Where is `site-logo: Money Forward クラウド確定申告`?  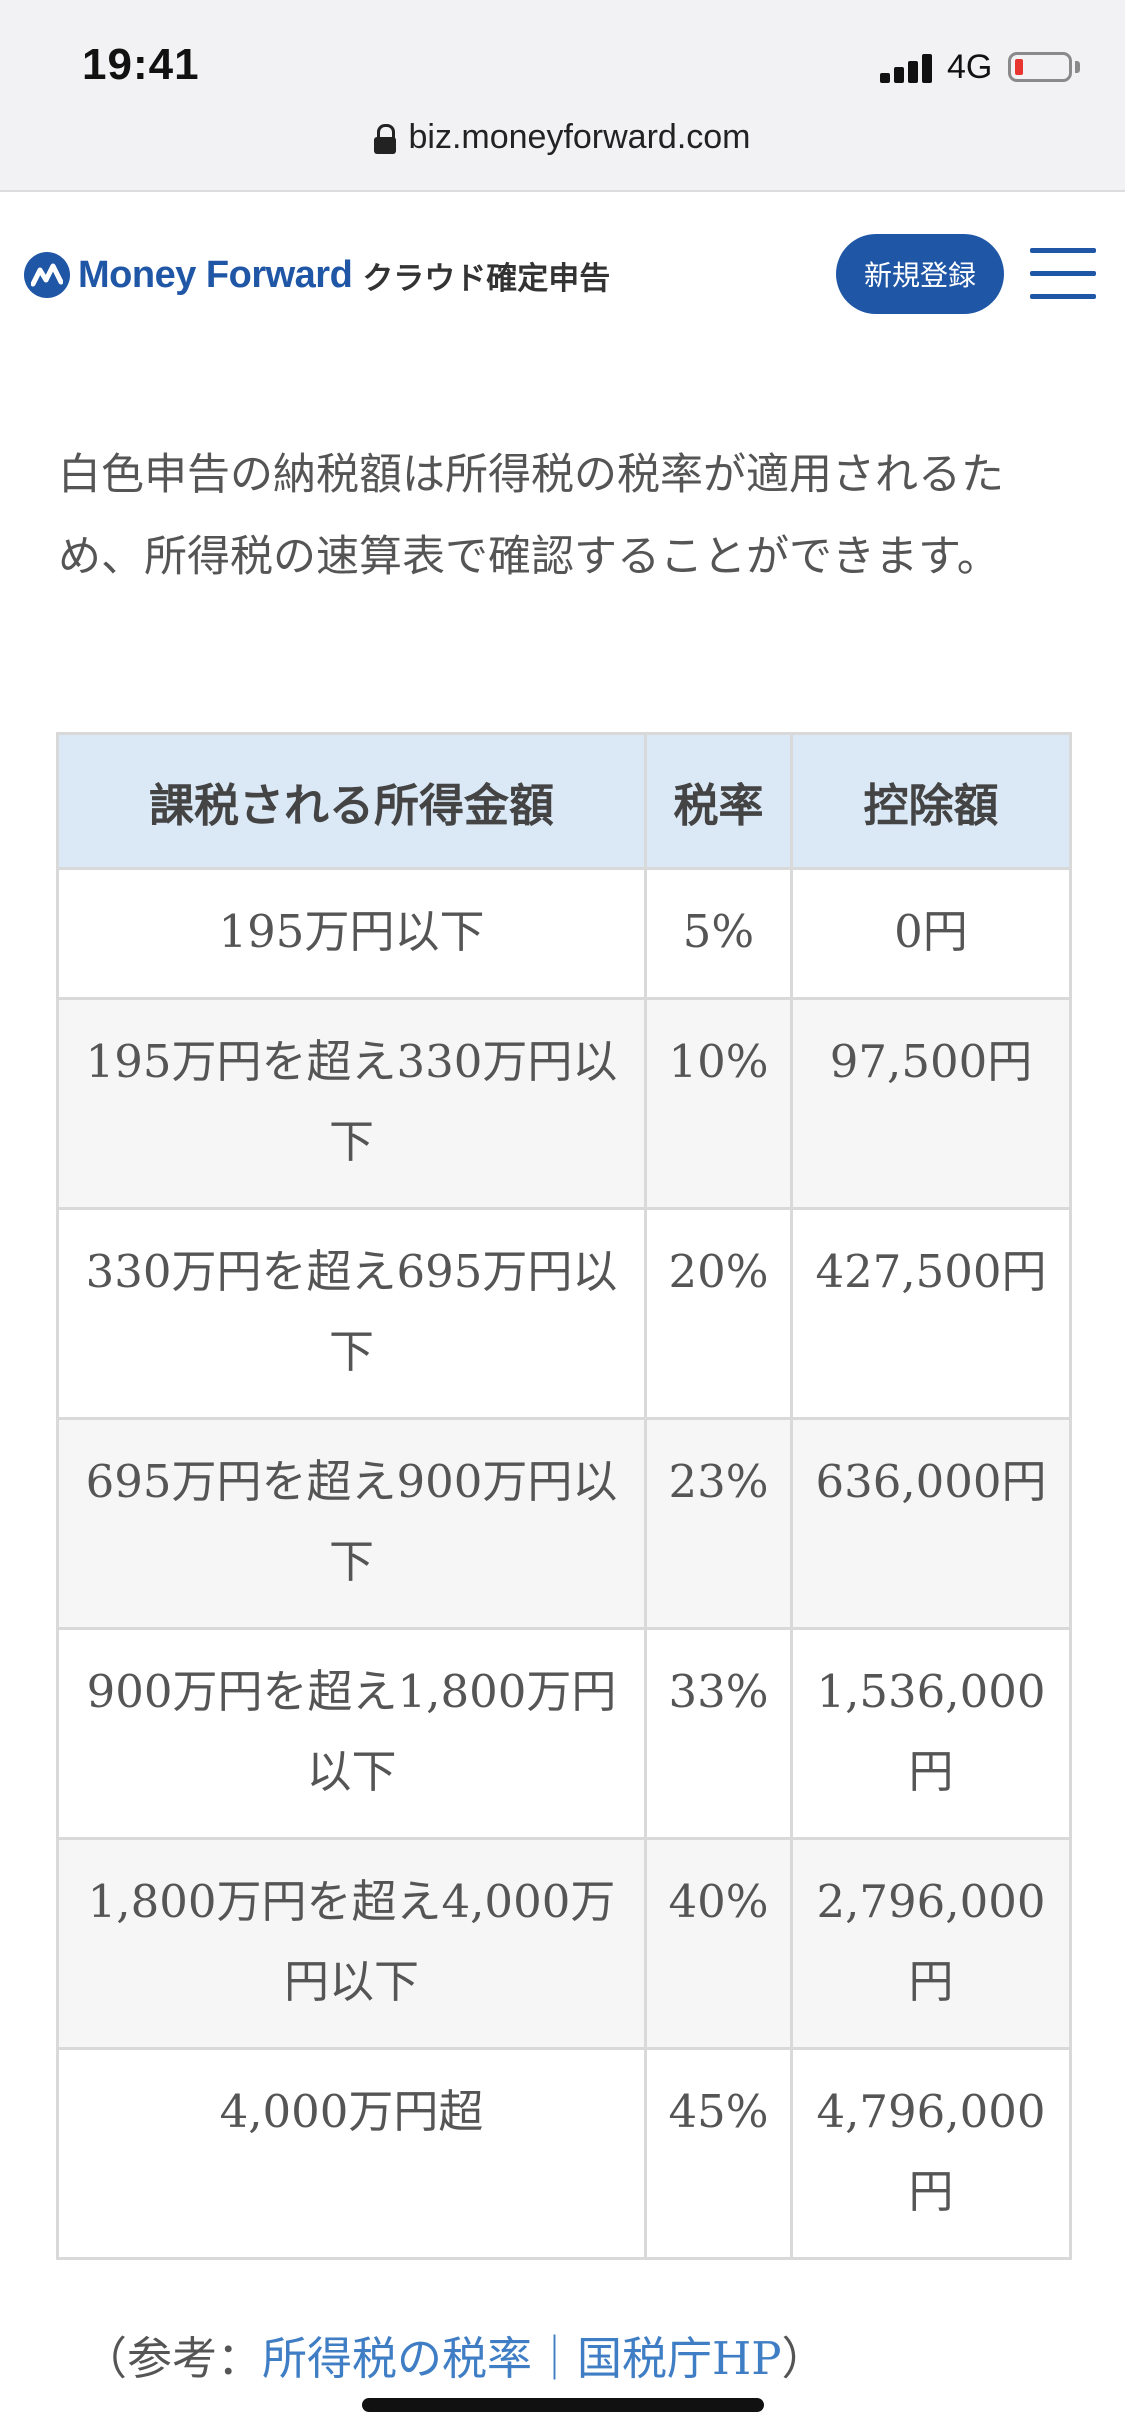
site-logo: Money Forward クラウド確定申告 is located at coordinates (317, 275).